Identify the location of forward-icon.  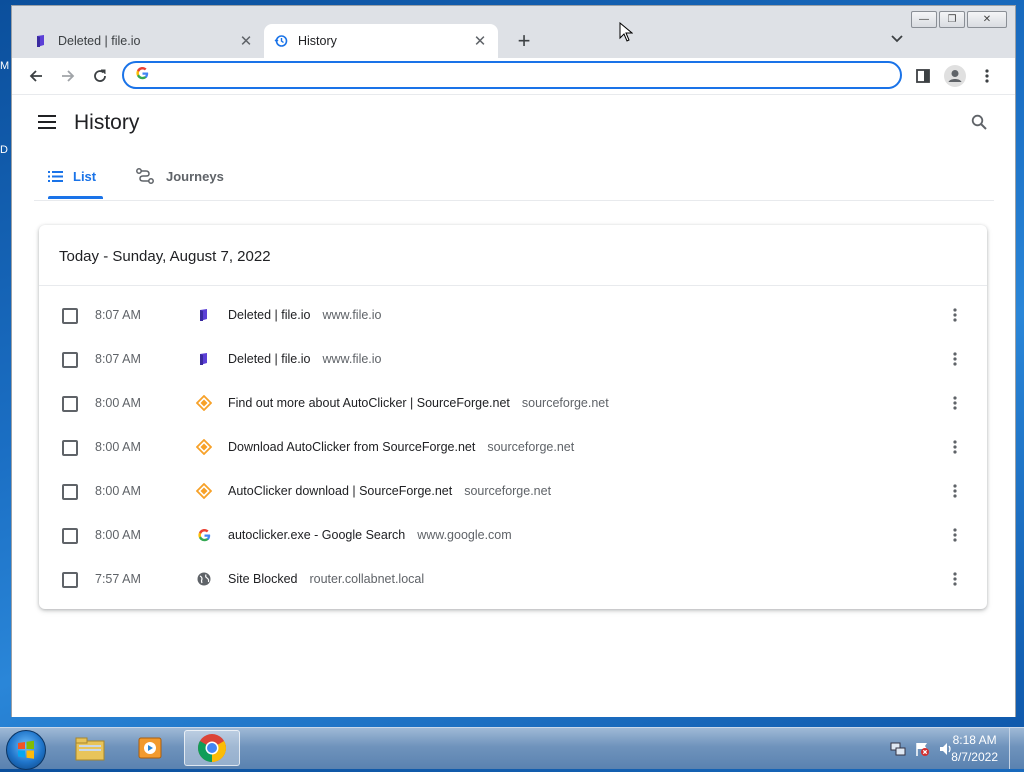
(68, 76).